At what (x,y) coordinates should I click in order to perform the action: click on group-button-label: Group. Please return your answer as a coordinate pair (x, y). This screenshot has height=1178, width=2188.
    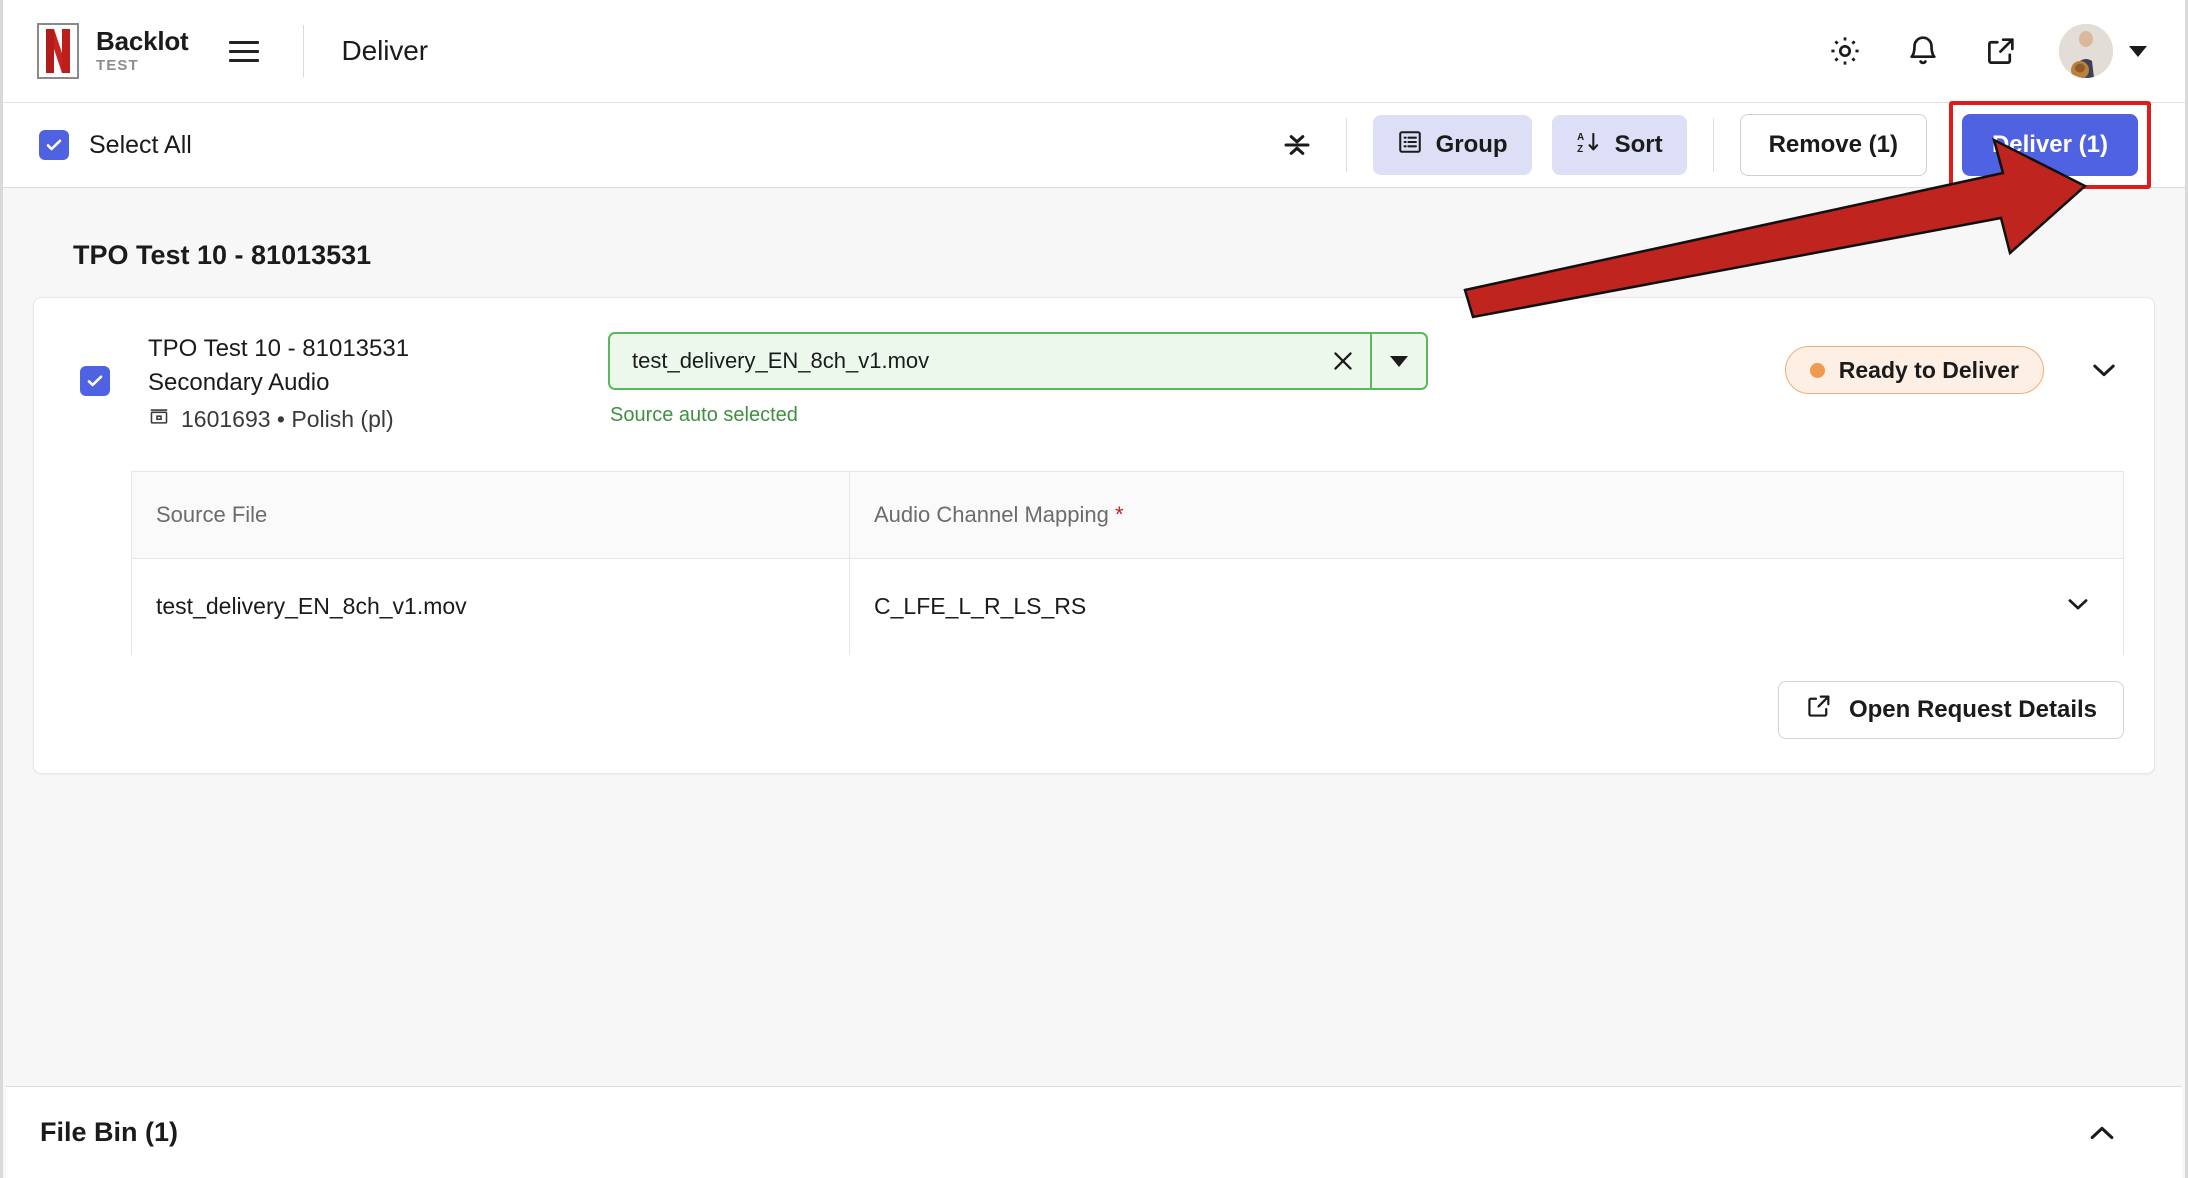
    Looking at the image, I should click on (1471, 144).